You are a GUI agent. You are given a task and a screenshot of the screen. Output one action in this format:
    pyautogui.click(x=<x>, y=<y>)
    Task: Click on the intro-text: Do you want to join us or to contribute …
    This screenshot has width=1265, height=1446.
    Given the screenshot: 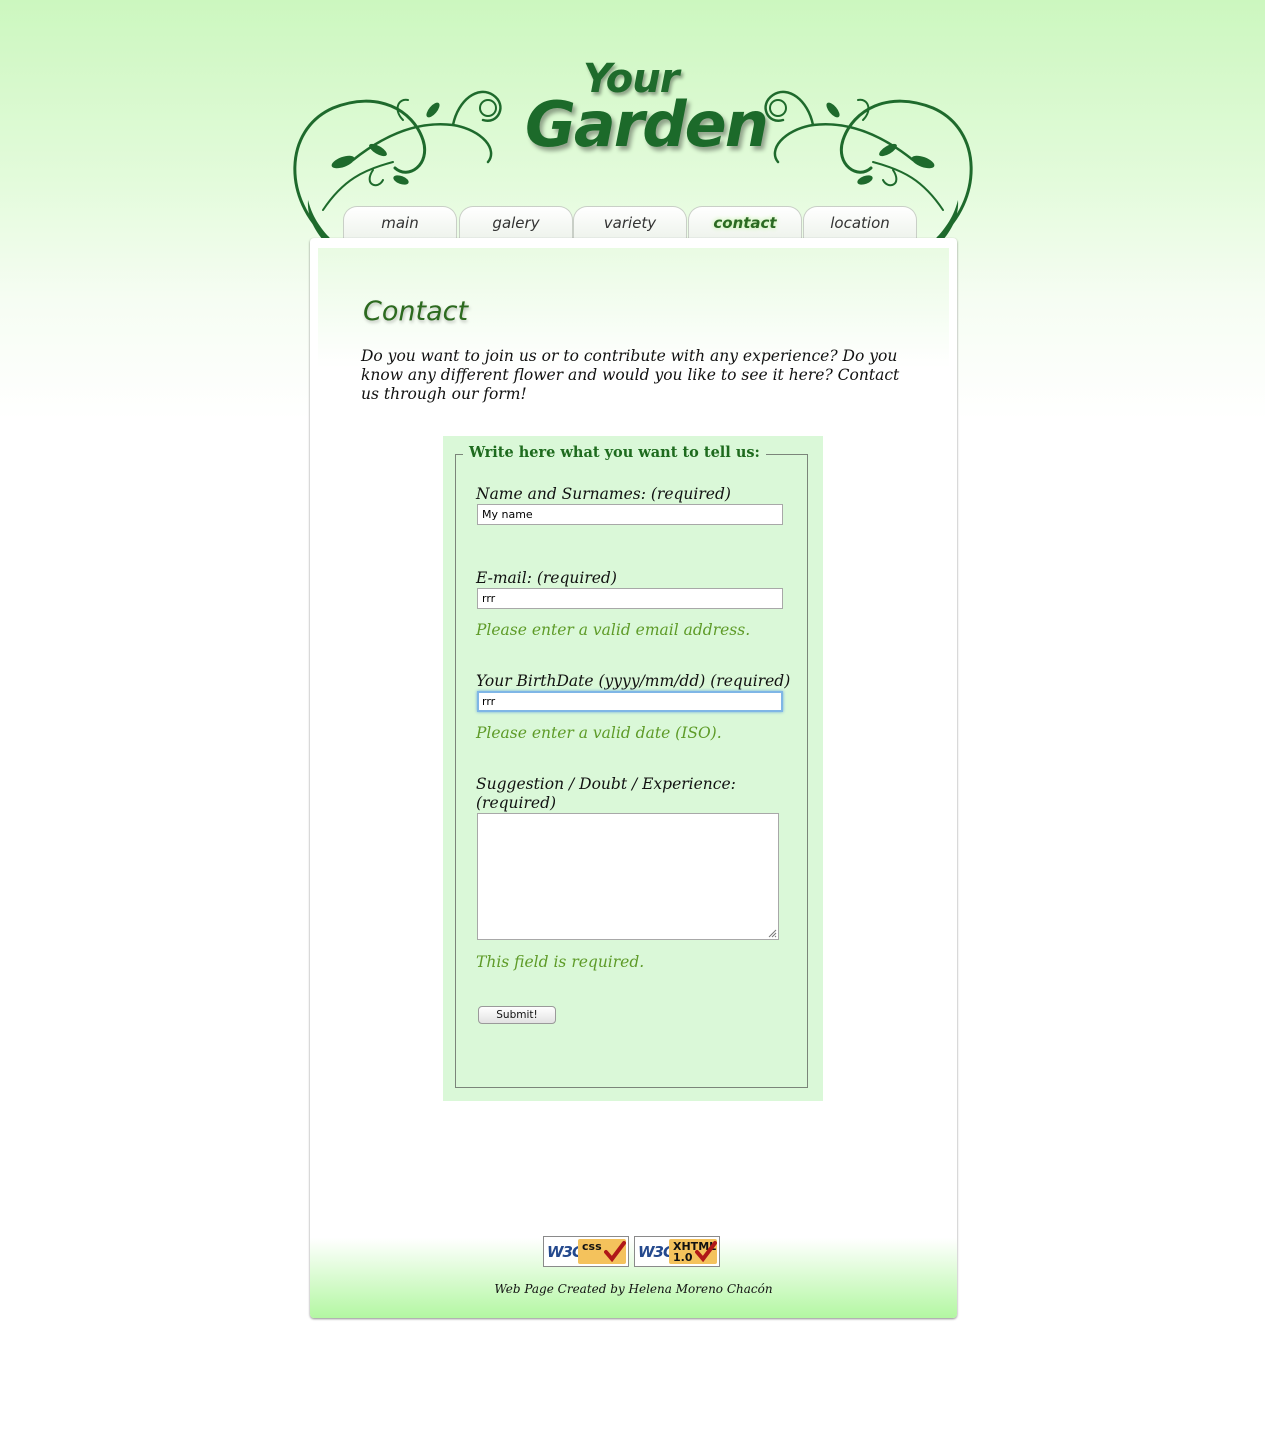 What is the action you would take?
    pyautogui.click(x=630, y=375)
    